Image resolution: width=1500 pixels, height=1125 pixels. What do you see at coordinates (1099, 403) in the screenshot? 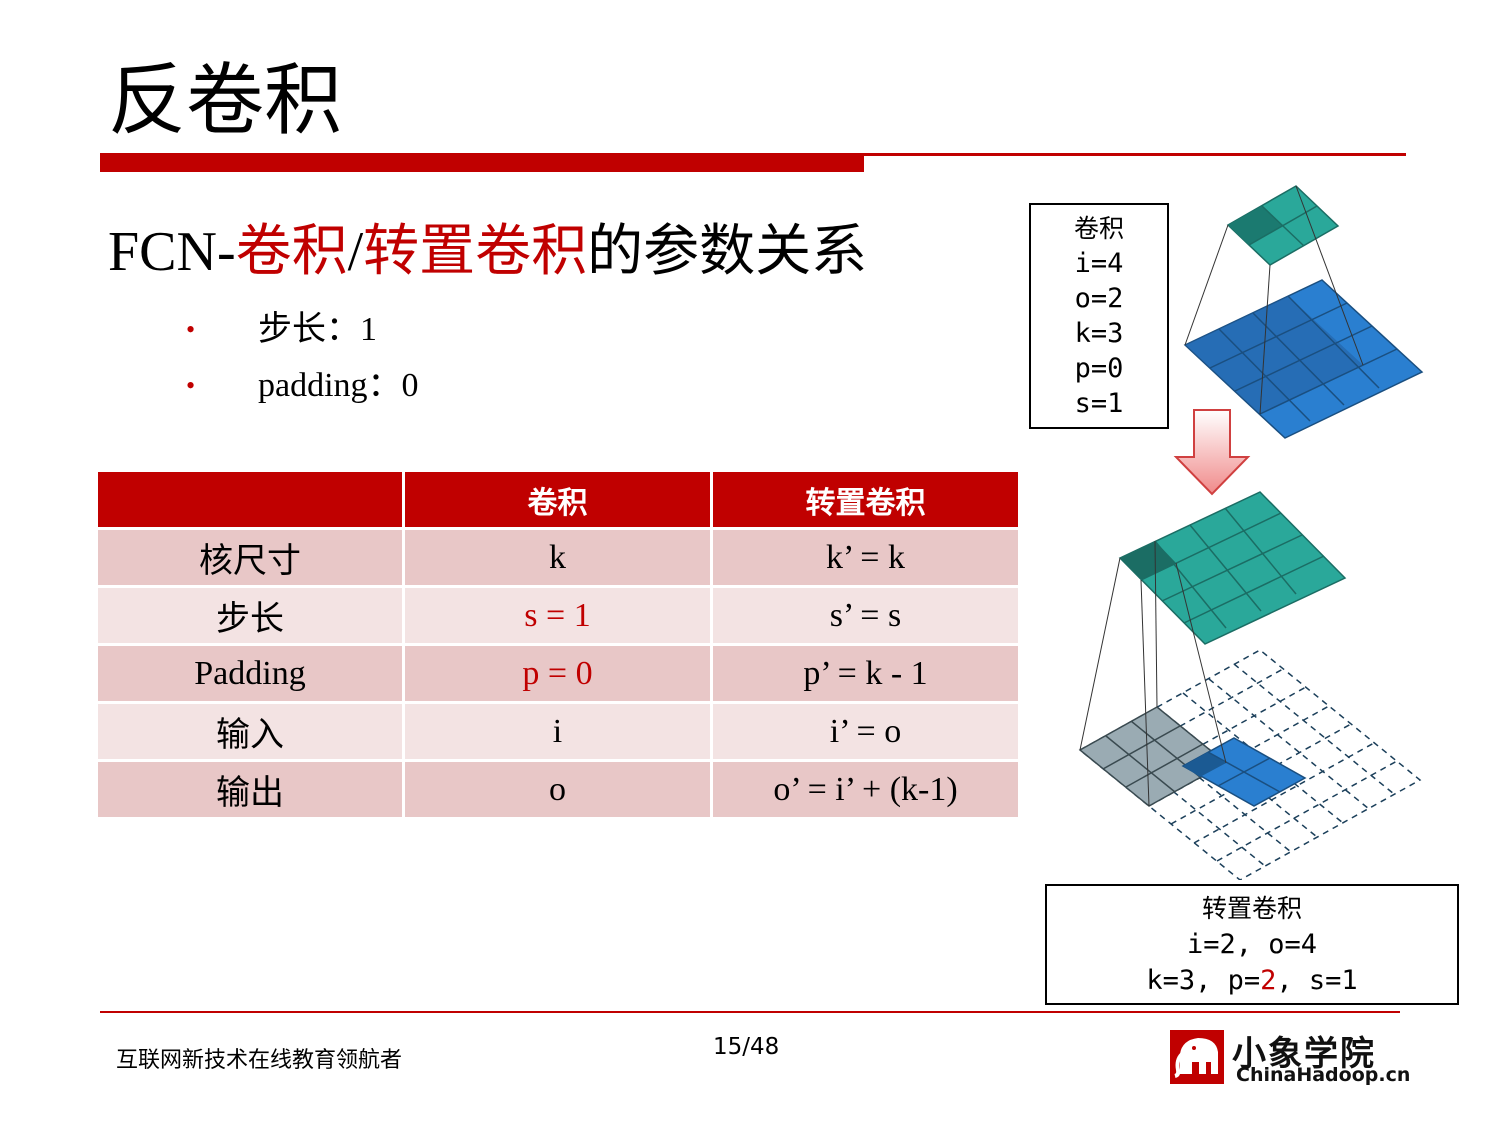
I see `conv-param: s=1` at bounding box center [1099, 403].